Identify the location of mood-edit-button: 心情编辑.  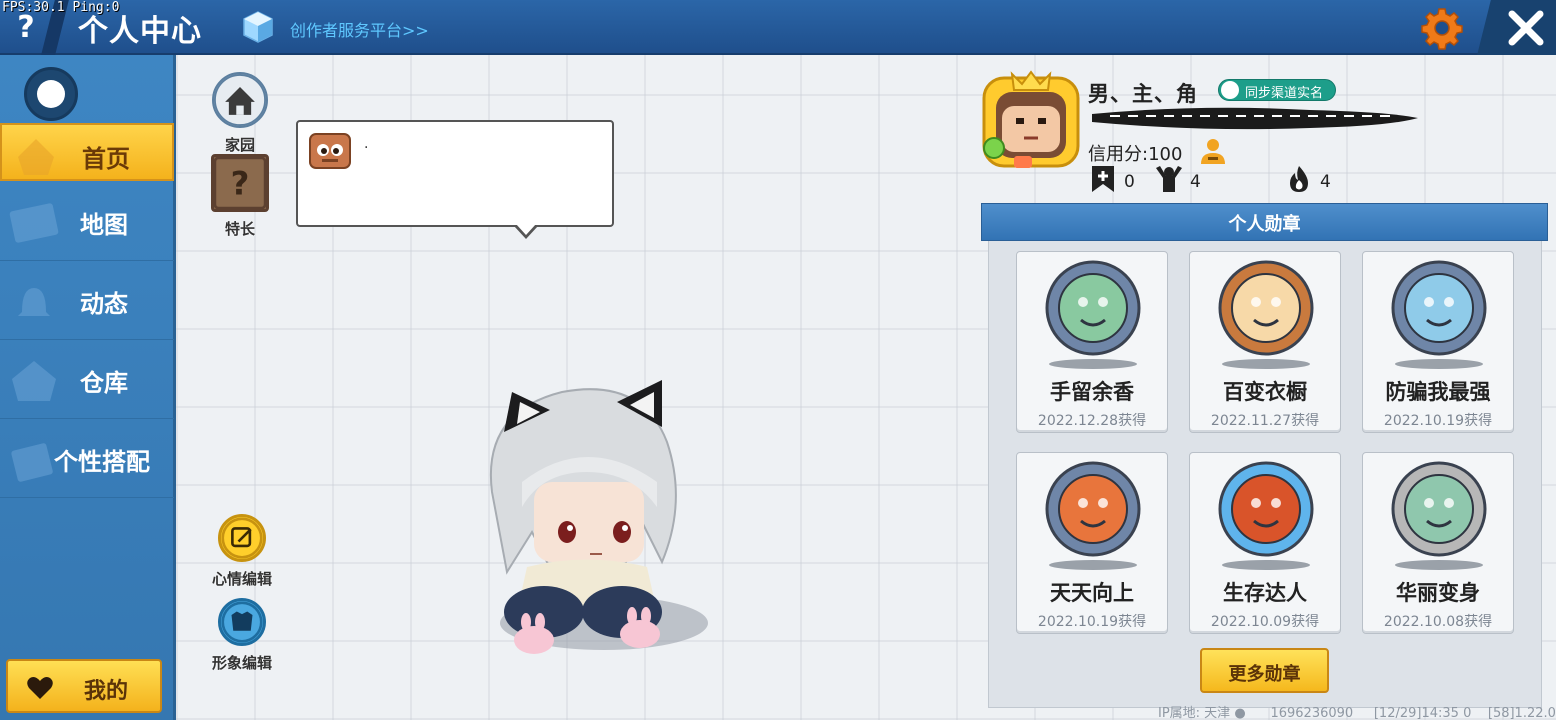
(242, 551).